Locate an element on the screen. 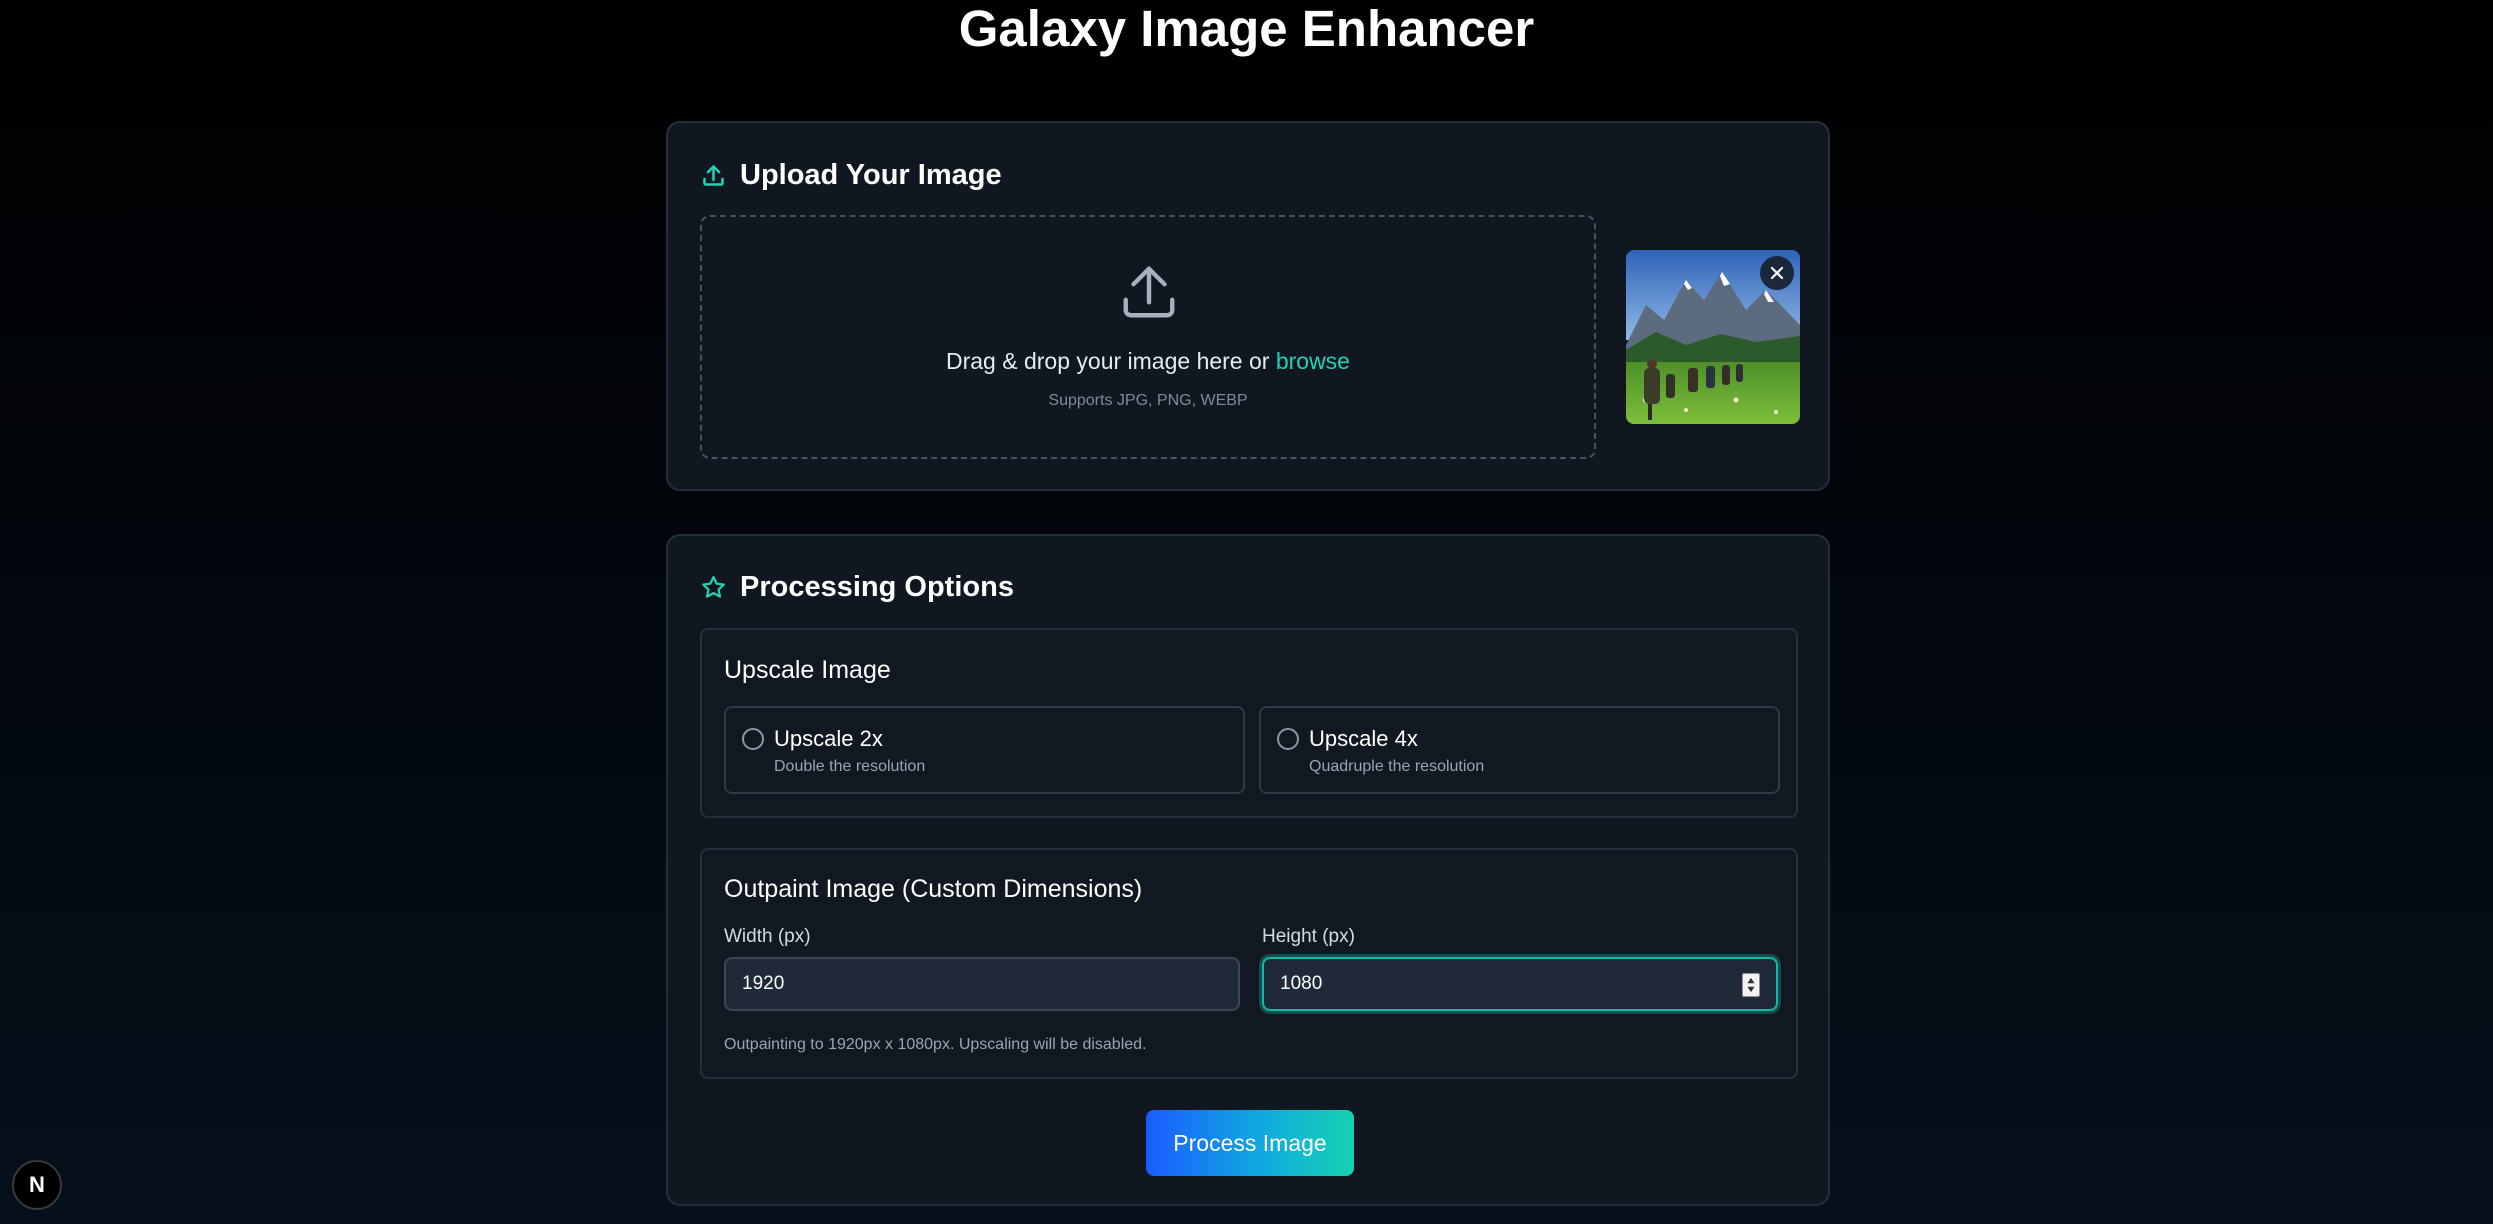 This screenshot has width=2493, height=1224. close-icon is located at coordinates (1777, 273).